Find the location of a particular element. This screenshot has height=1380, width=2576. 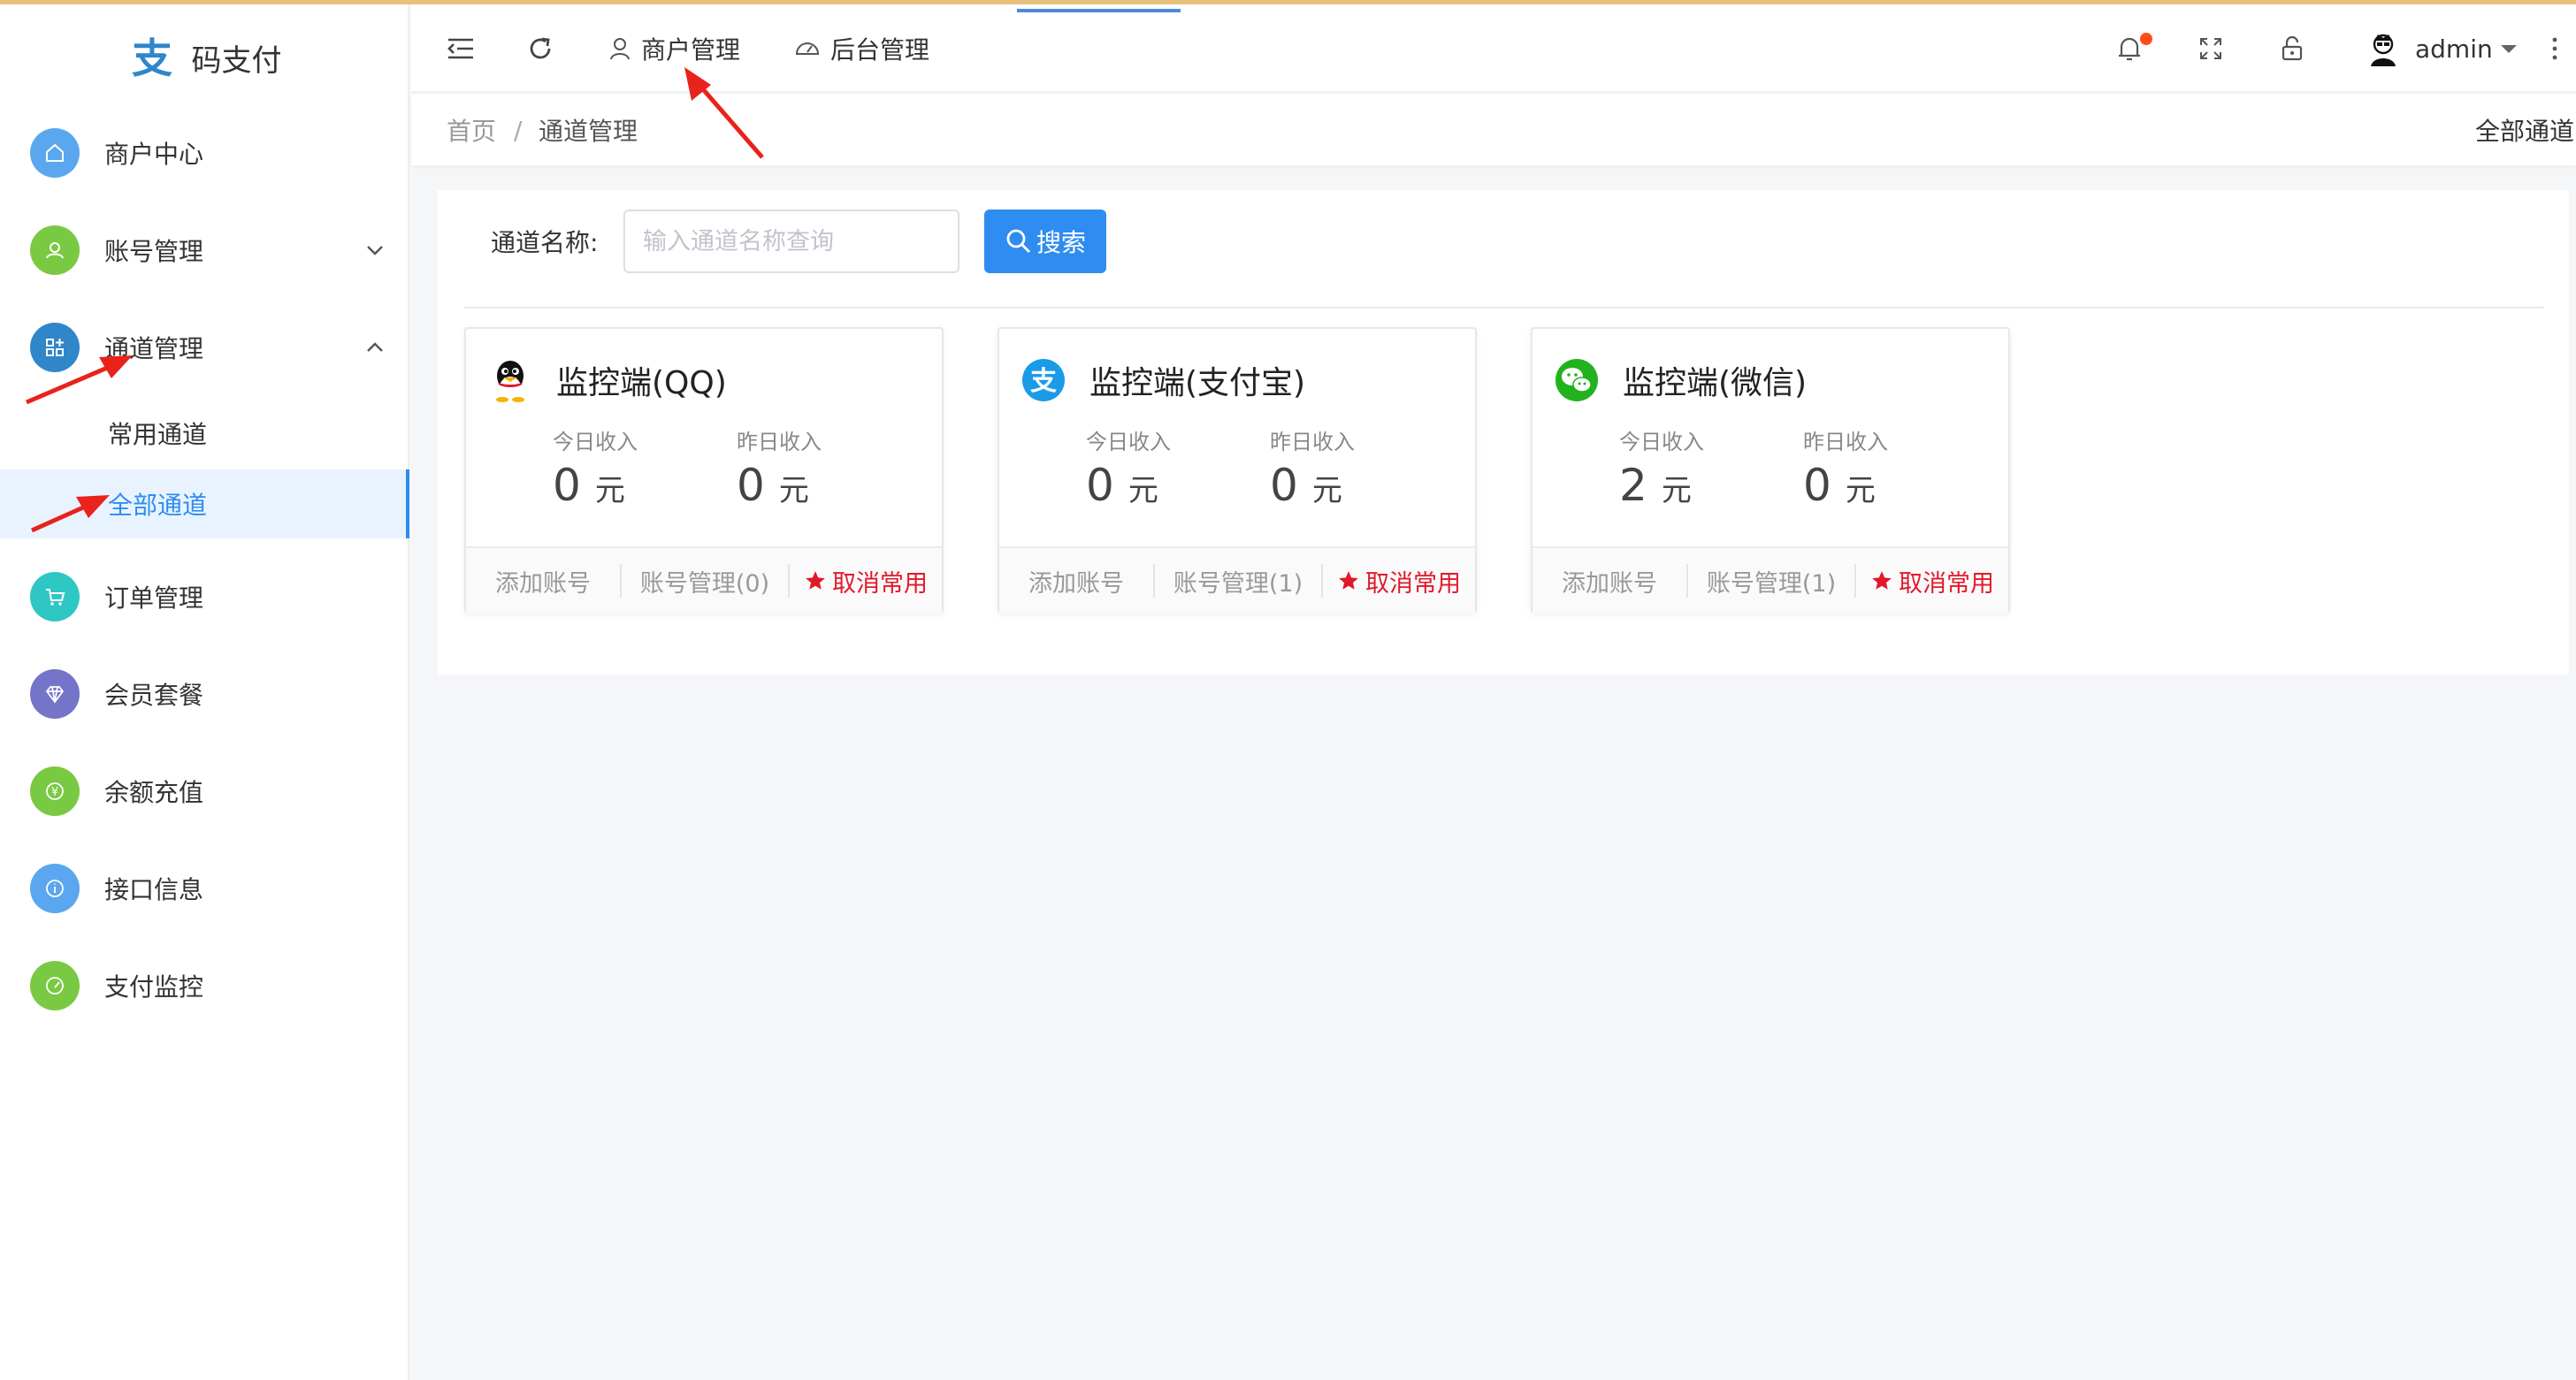

alipay-icon: 支 is located at coordinates (1043, 380).